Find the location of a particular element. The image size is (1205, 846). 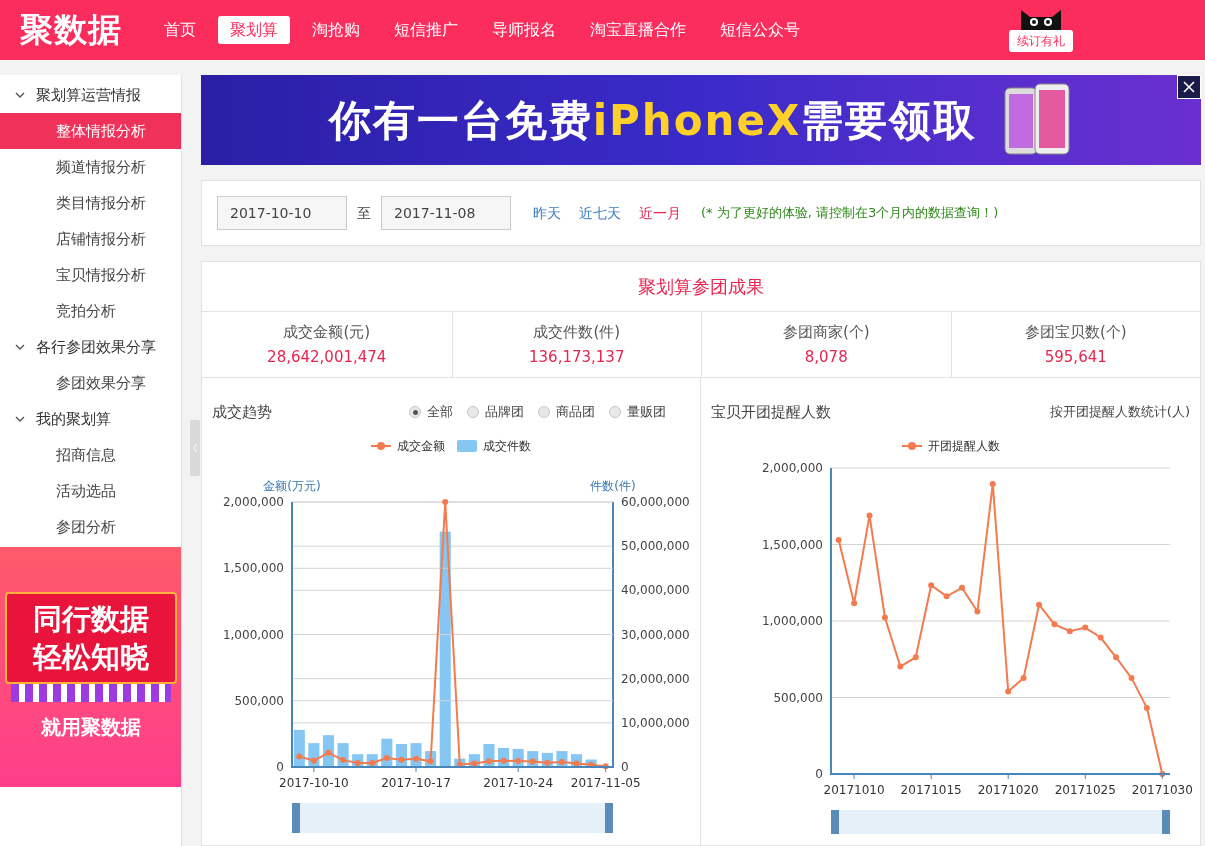

x-tick-label: 20171025 is located at coordinates (1085, 790).